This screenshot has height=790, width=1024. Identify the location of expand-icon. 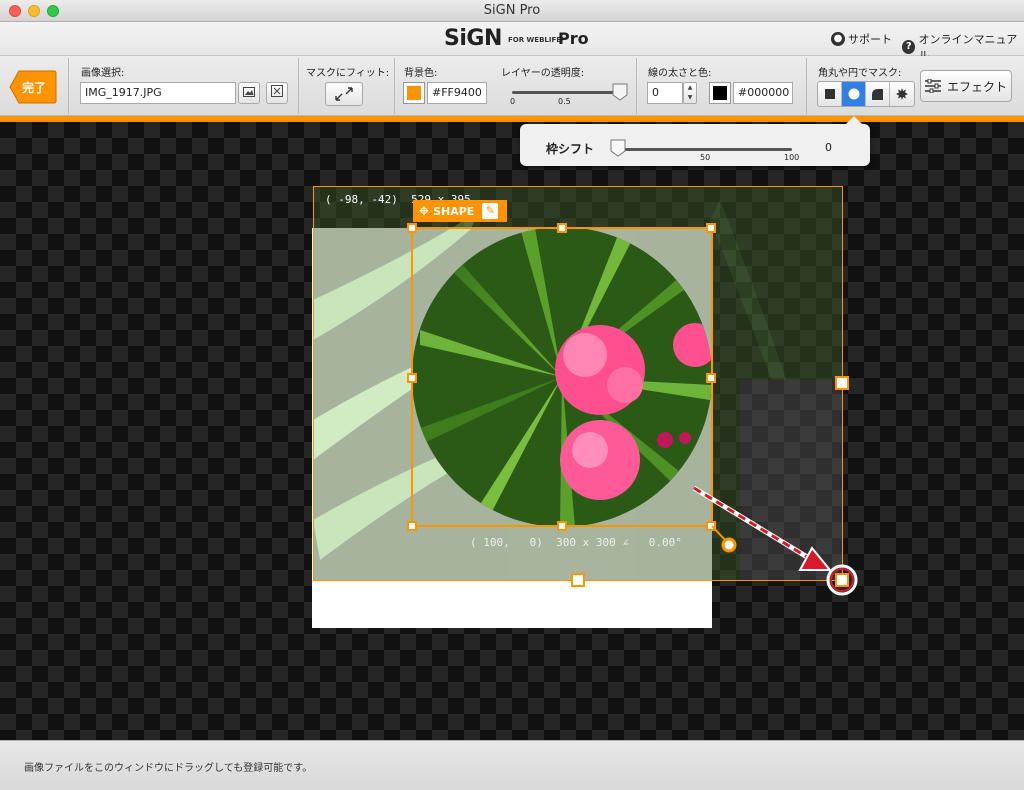
(344, 94).